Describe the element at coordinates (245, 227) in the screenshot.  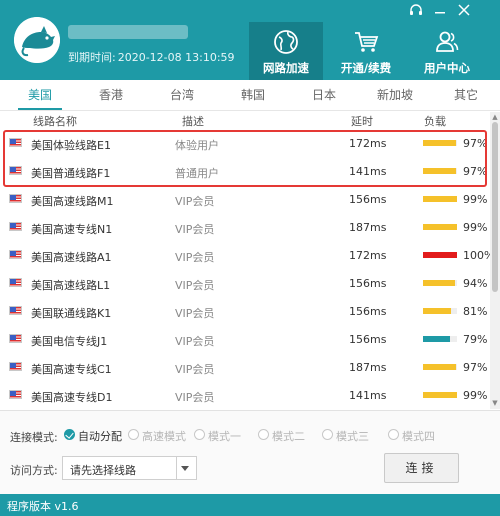
I see `table-row: 美国高速专线N1 VIP会员 187ms 99%` at that location.